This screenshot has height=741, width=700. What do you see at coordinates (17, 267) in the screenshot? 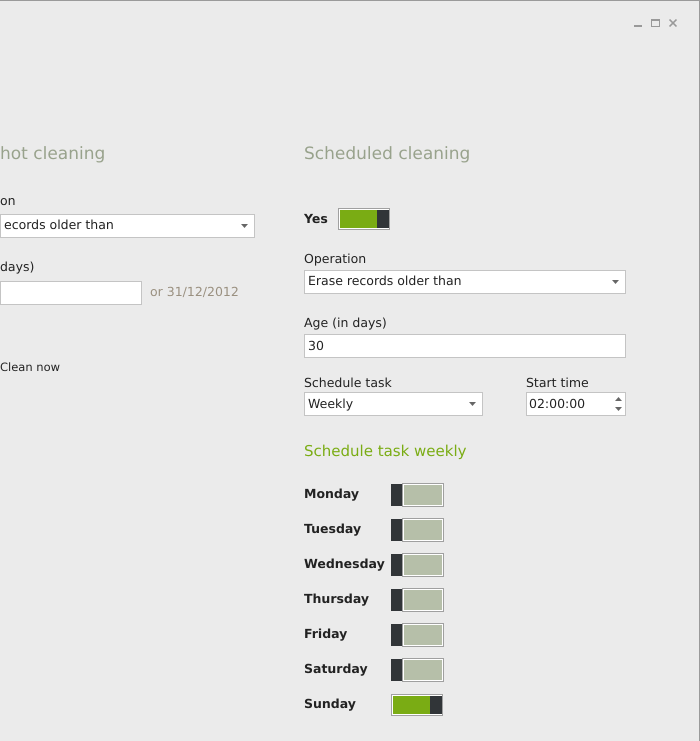
I see `field-label: days)` at bounding box center [17, 267].